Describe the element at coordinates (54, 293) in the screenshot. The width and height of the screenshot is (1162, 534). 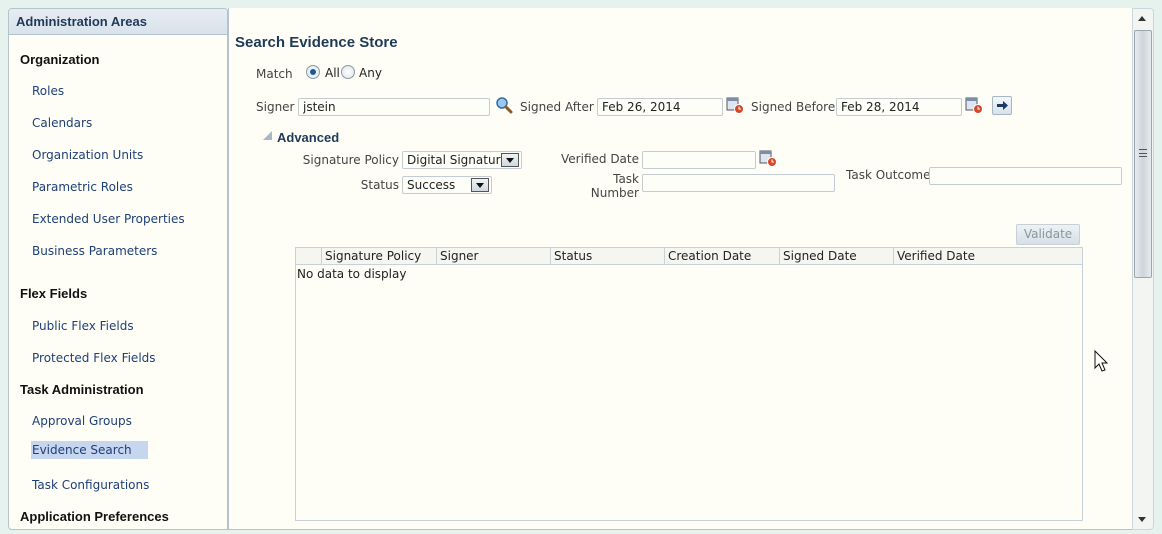
I see `section-flex-fields: Flex Fields` at that location.